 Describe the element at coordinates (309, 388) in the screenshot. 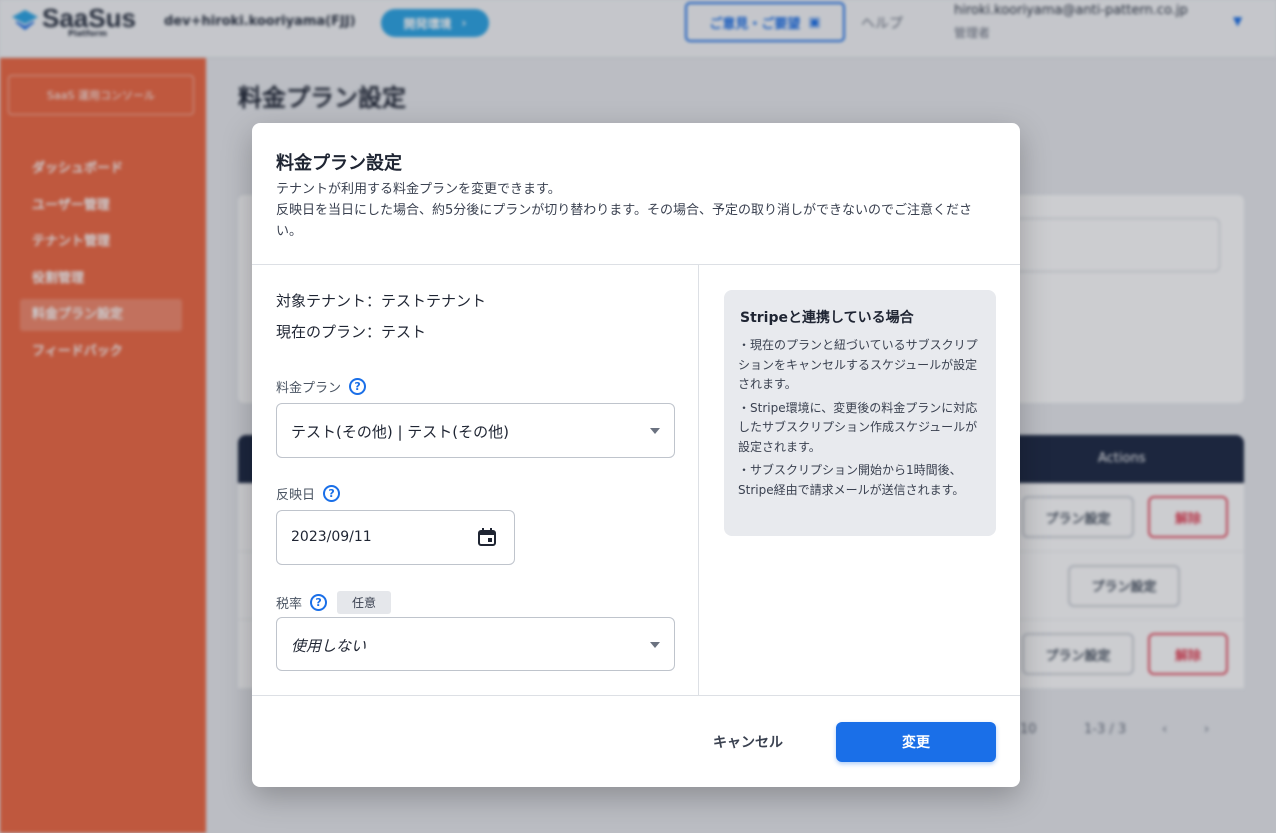

I see `plan-label-text: 料金プラン` at that location.